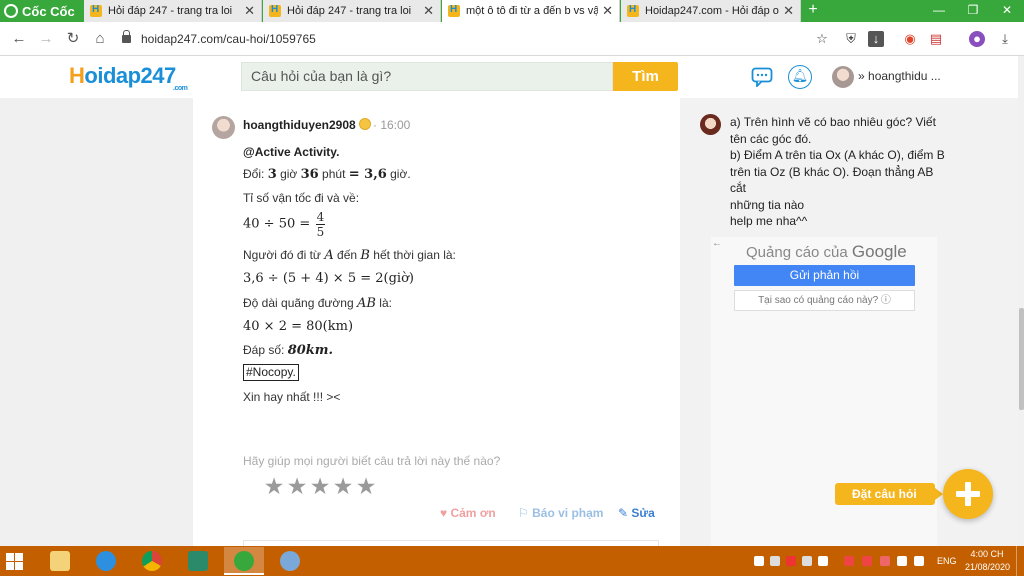 The height and width of the screenshot is (576, 1024). I want to click on ad-back-arrow-icon: ←, so click(717, 243).